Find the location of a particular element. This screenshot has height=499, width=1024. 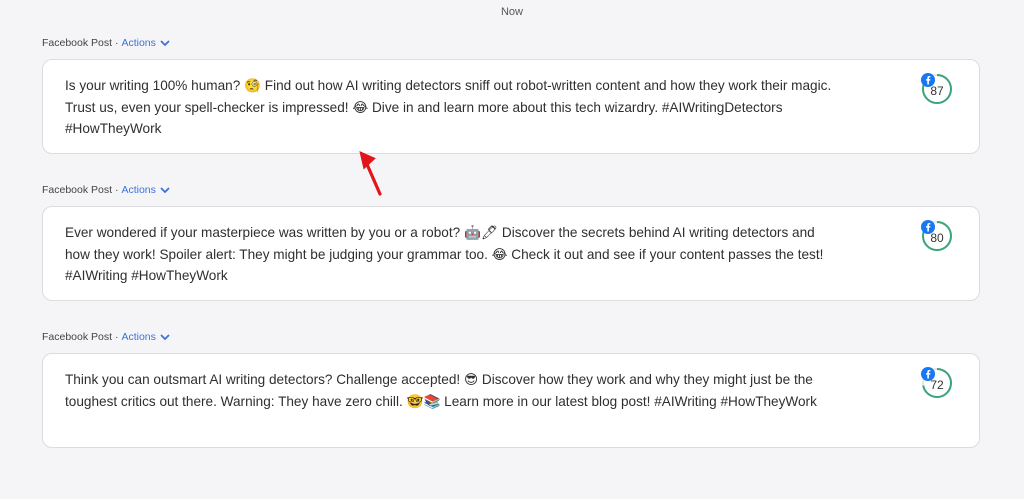

score-indicator: 87 is located at coordinates (942, 93).